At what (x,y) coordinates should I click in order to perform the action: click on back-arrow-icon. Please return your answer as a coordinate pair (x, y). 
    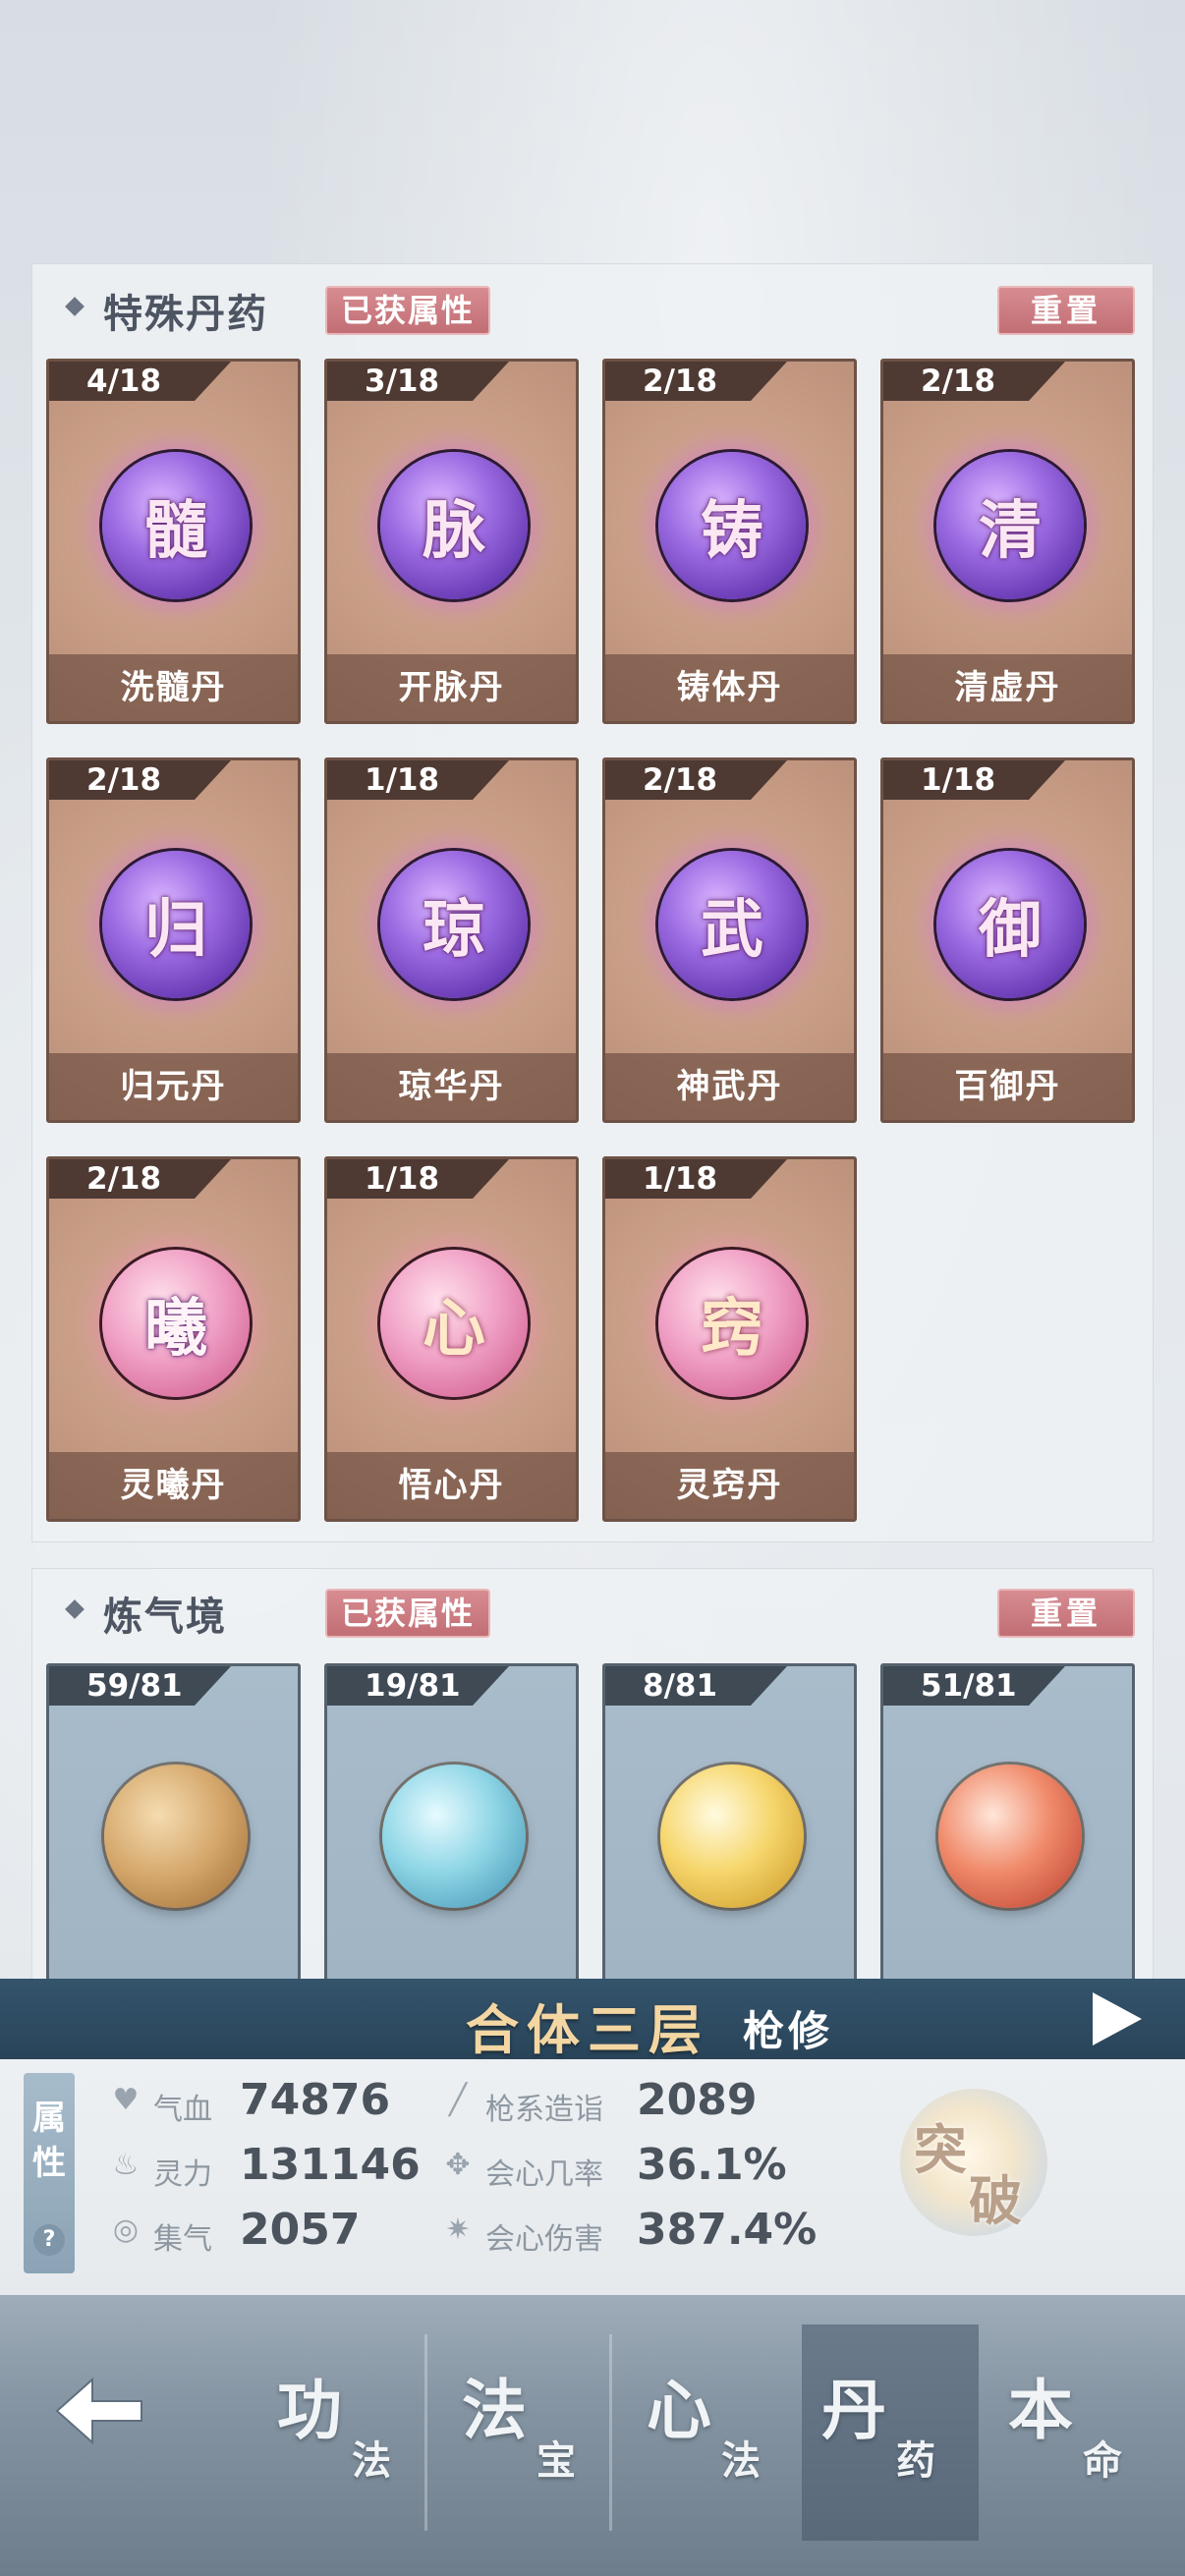
    Looking at the image, I should click on (98, 2411).